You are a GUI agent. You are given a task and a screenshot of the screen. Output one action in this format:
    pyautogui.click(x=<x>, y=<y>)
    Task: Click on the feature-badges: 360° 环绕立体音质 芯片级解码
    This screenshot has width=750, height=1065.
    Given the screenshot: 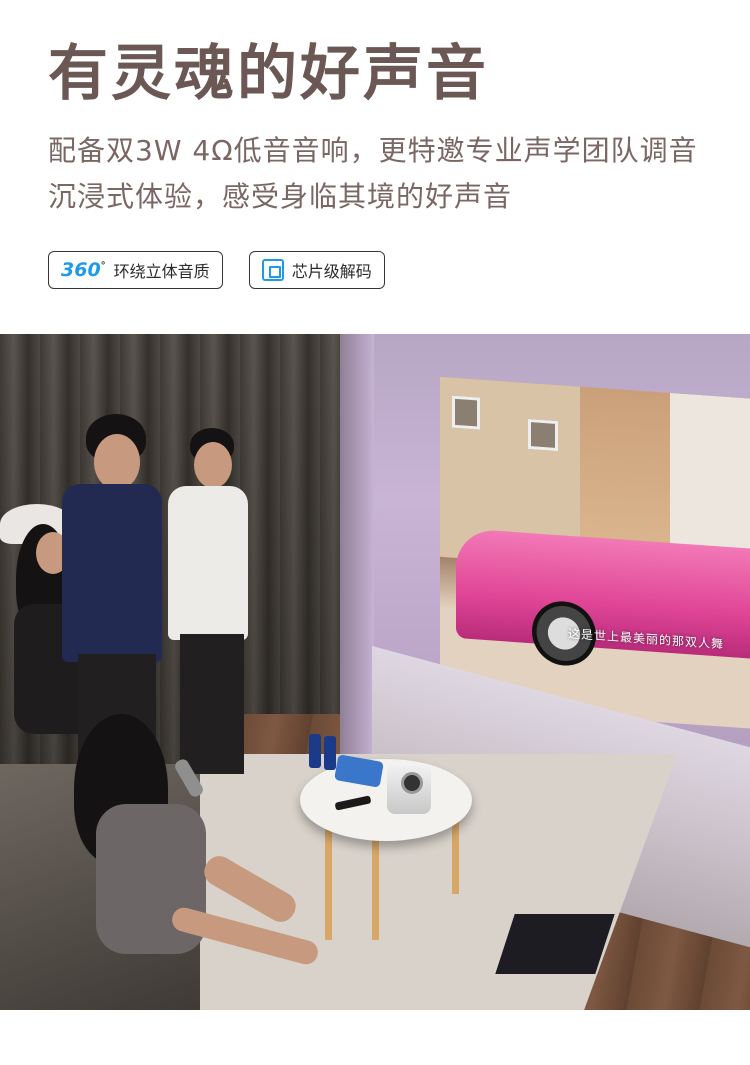 What is the action you would take?
    pyautogui.click(x=216, y=270)
    